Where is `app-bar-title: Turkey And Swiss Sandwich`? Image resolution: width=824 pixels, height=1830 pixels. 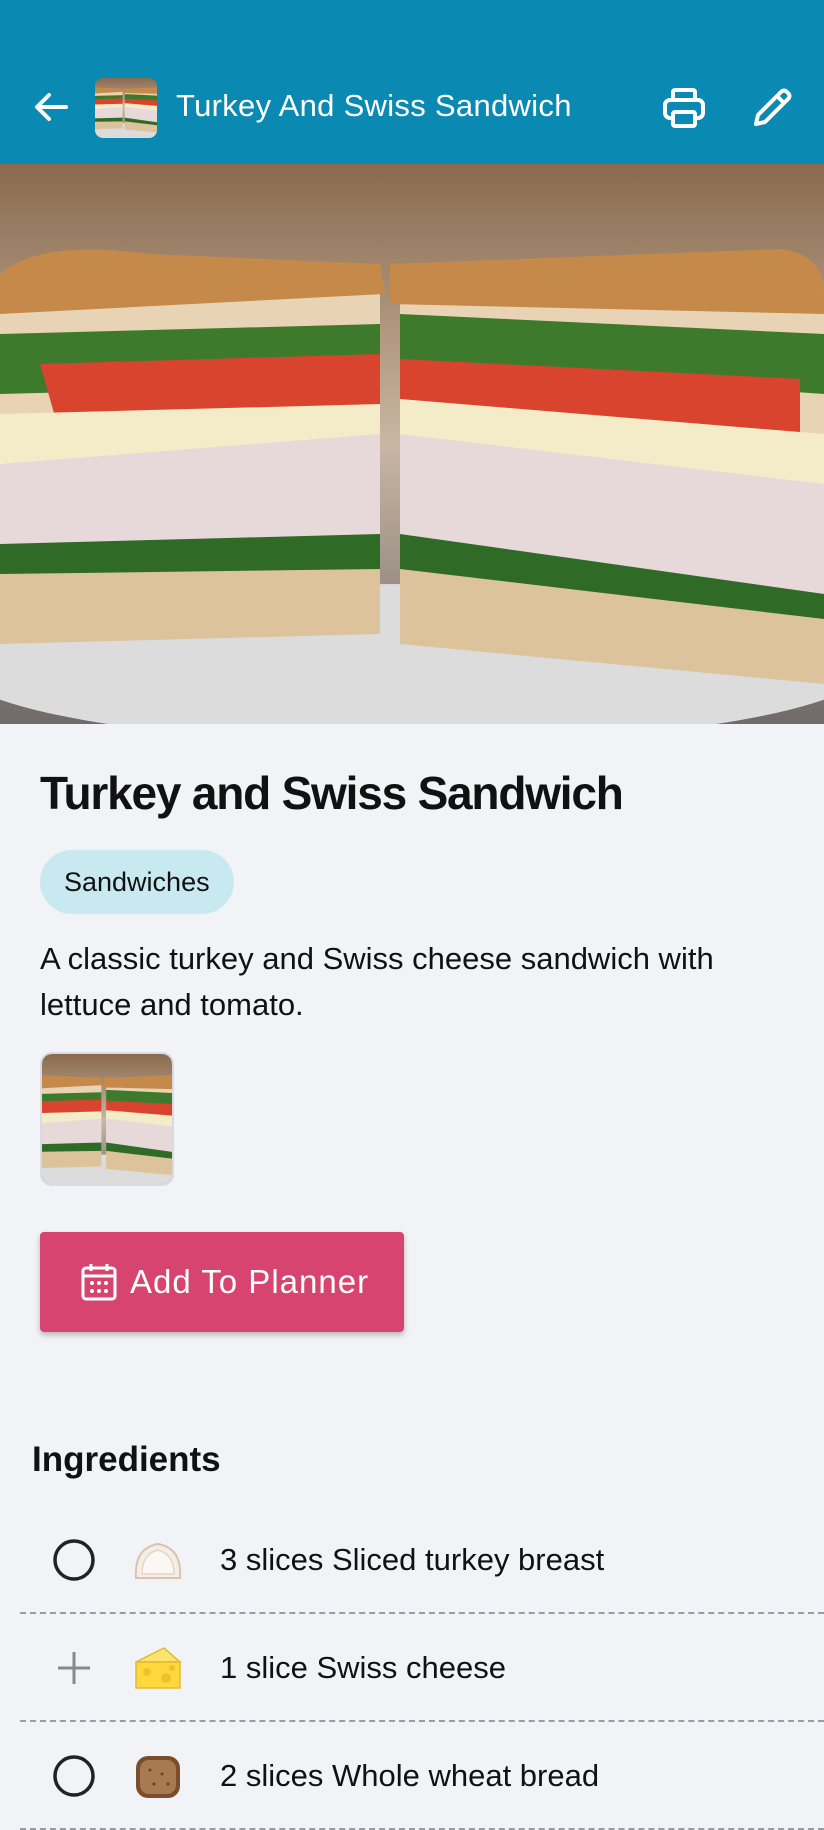 app-bar-title: Turkey And Swiss Sandwich is located at coordinates (374, 105).